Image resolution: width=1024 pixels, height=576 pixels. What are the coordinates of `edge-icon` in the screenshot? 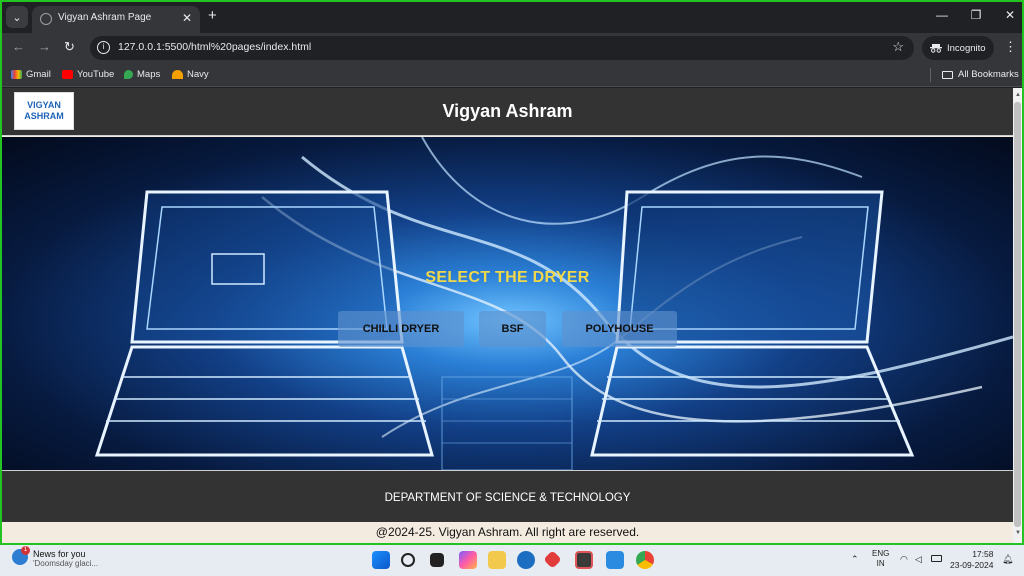 It's located at (526, 560).